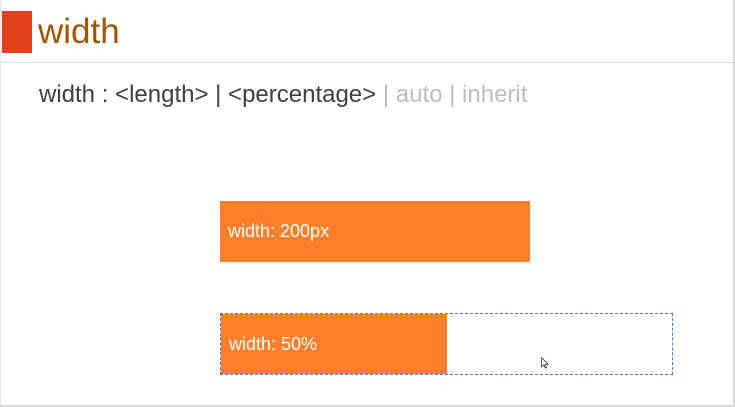 The height and width of the screenshot is (407, 735). What do you see at coordinates (79, 31) in the screenshot?
I see `slide-title: width` at bounding box center [79, 31].